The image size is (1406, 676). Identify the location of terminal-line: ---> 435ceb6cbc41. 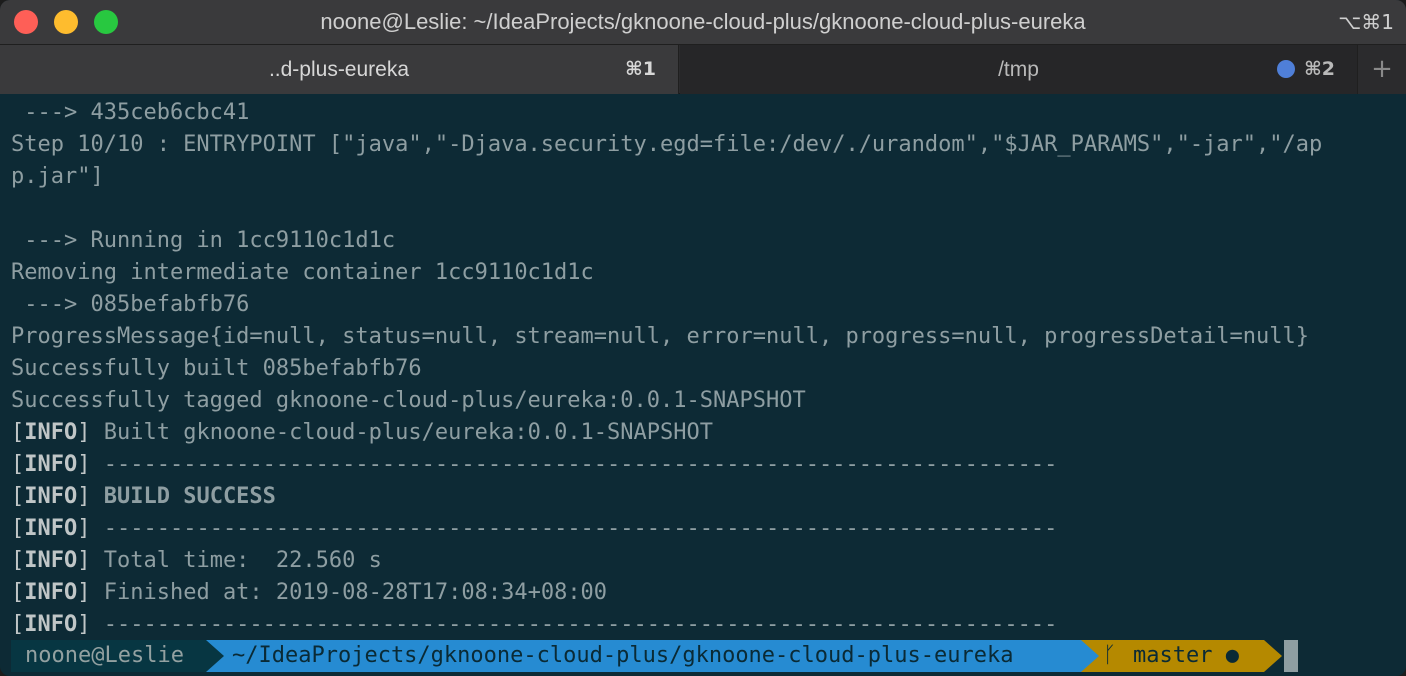
(130, 112).